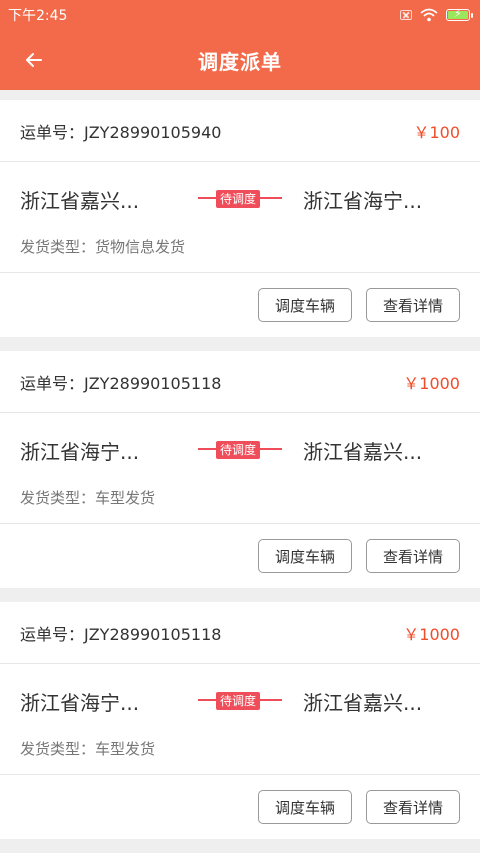  Describe the element at coordinates (436, 132) in the screenshot. I see `order-price: ￥100` at that location.